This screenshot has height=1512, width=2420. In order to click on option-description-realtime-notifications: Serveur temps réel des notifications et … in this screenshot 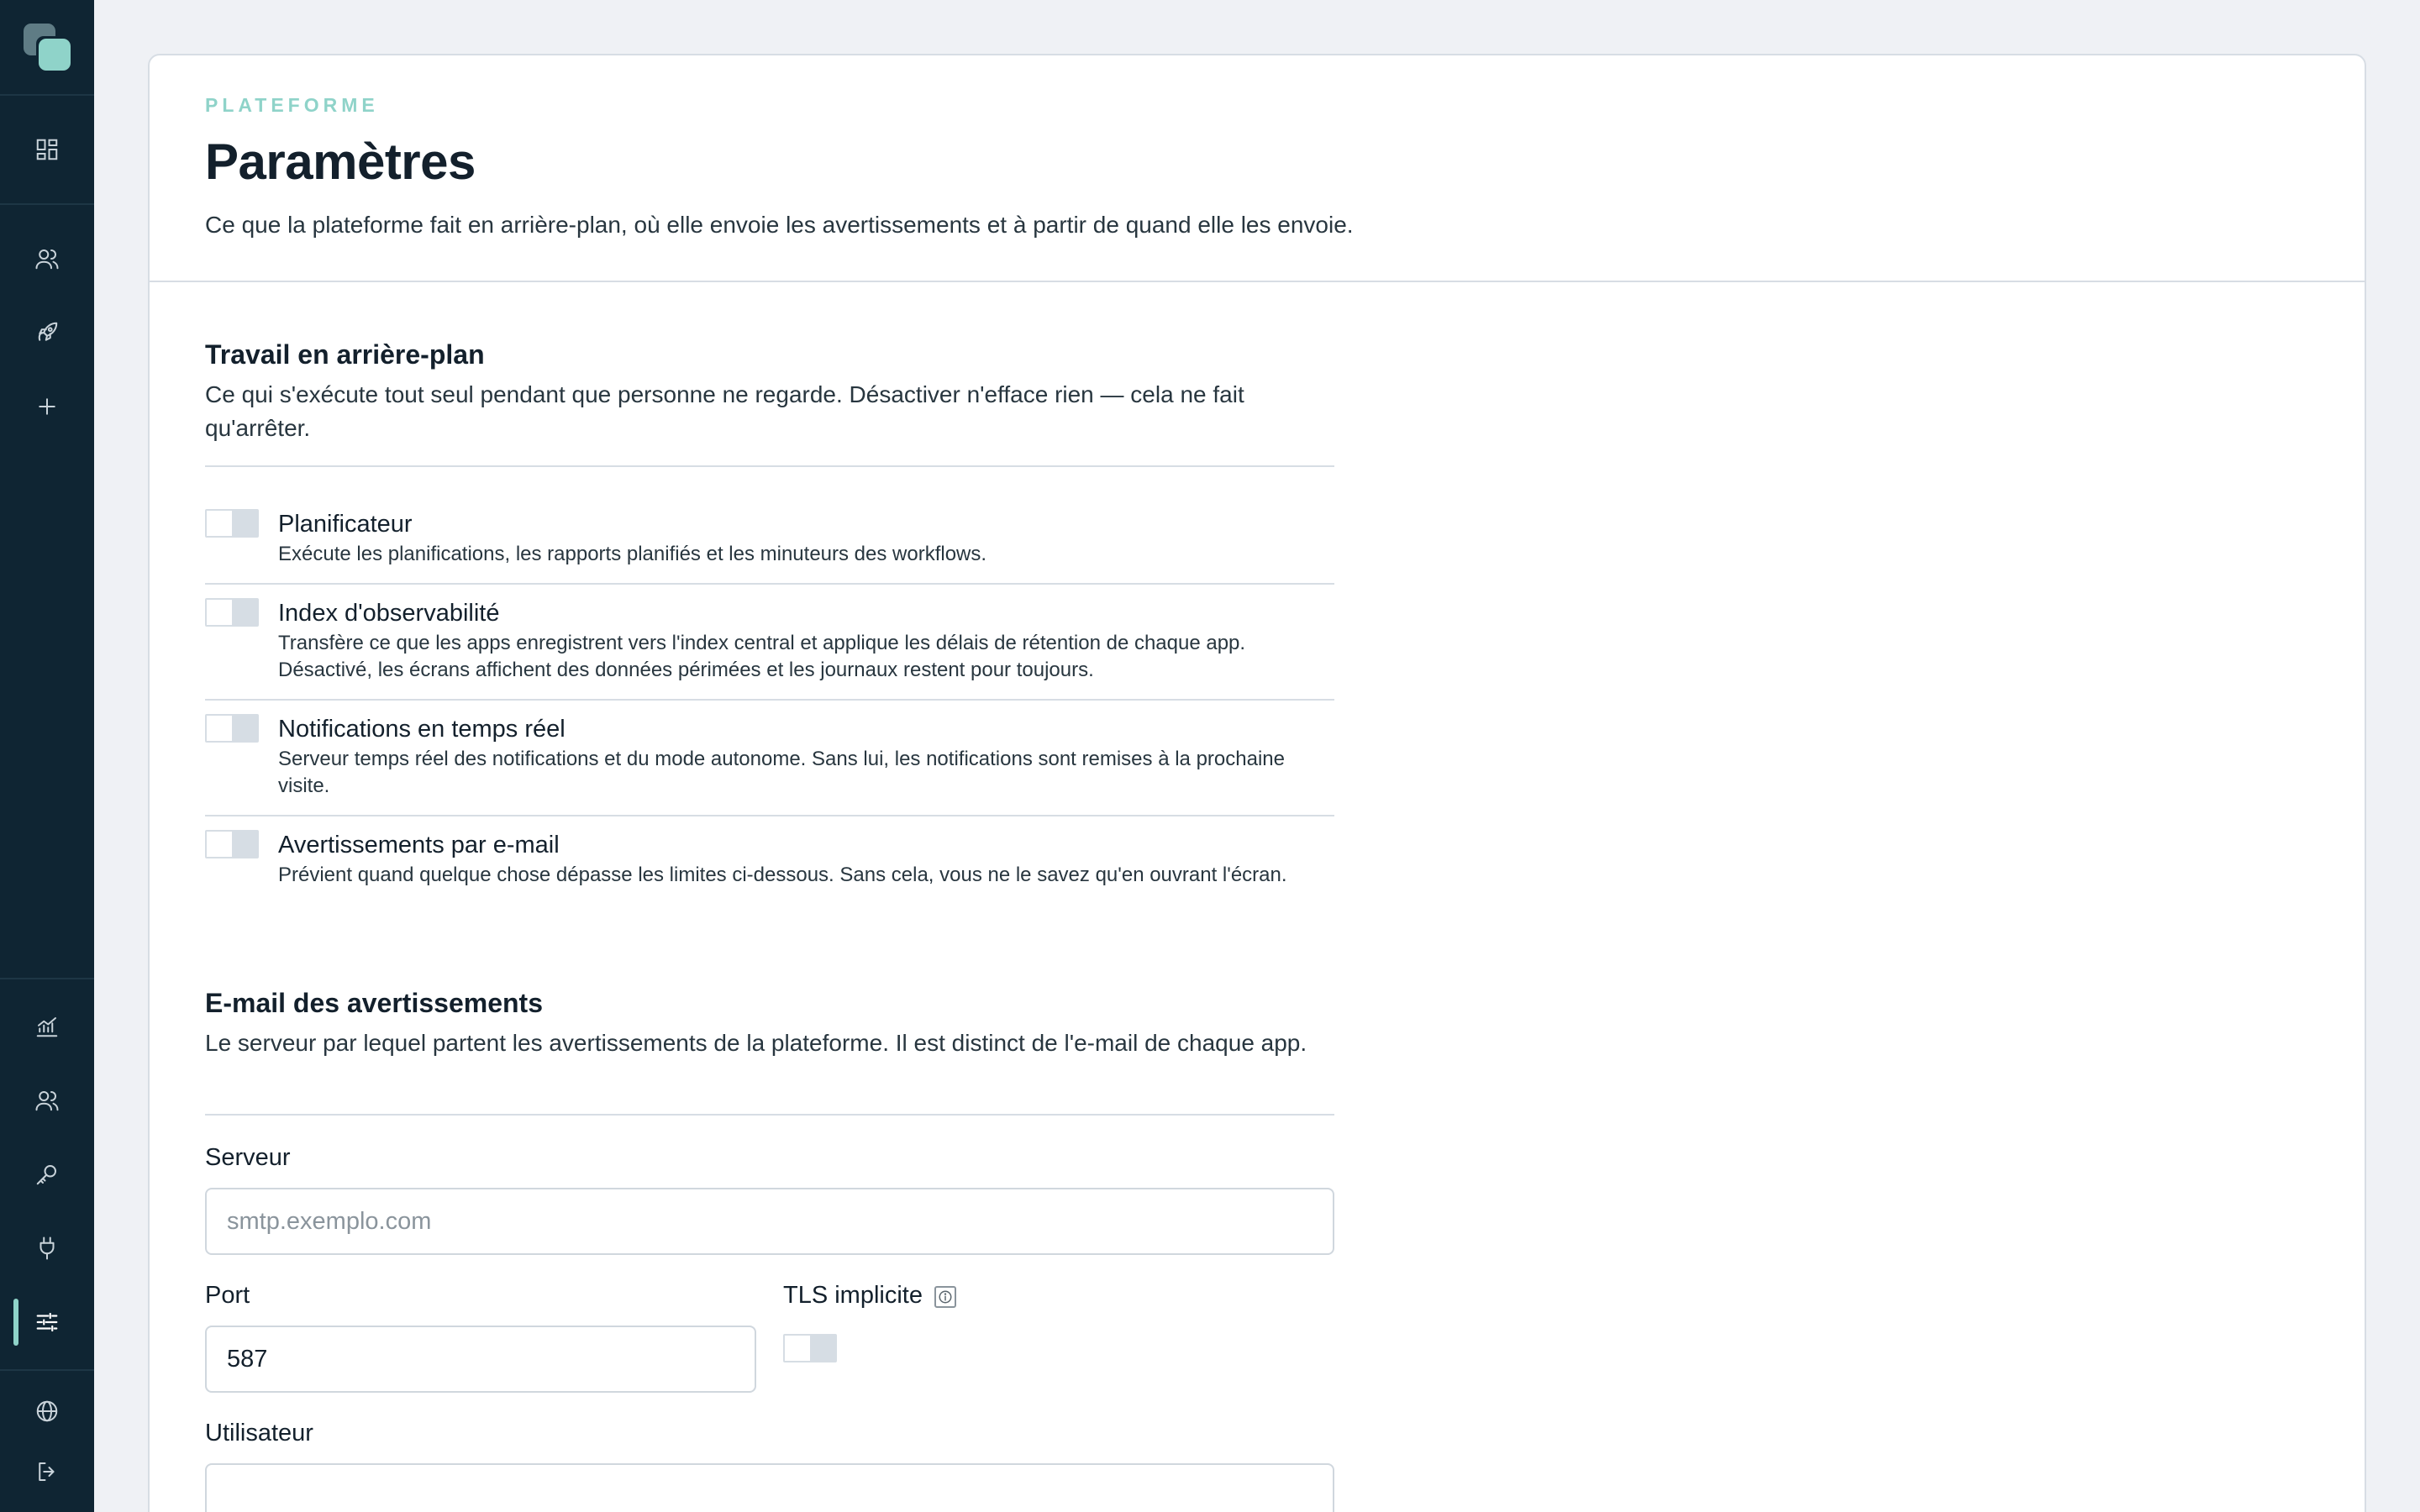, I will do `click(781, 772)`.